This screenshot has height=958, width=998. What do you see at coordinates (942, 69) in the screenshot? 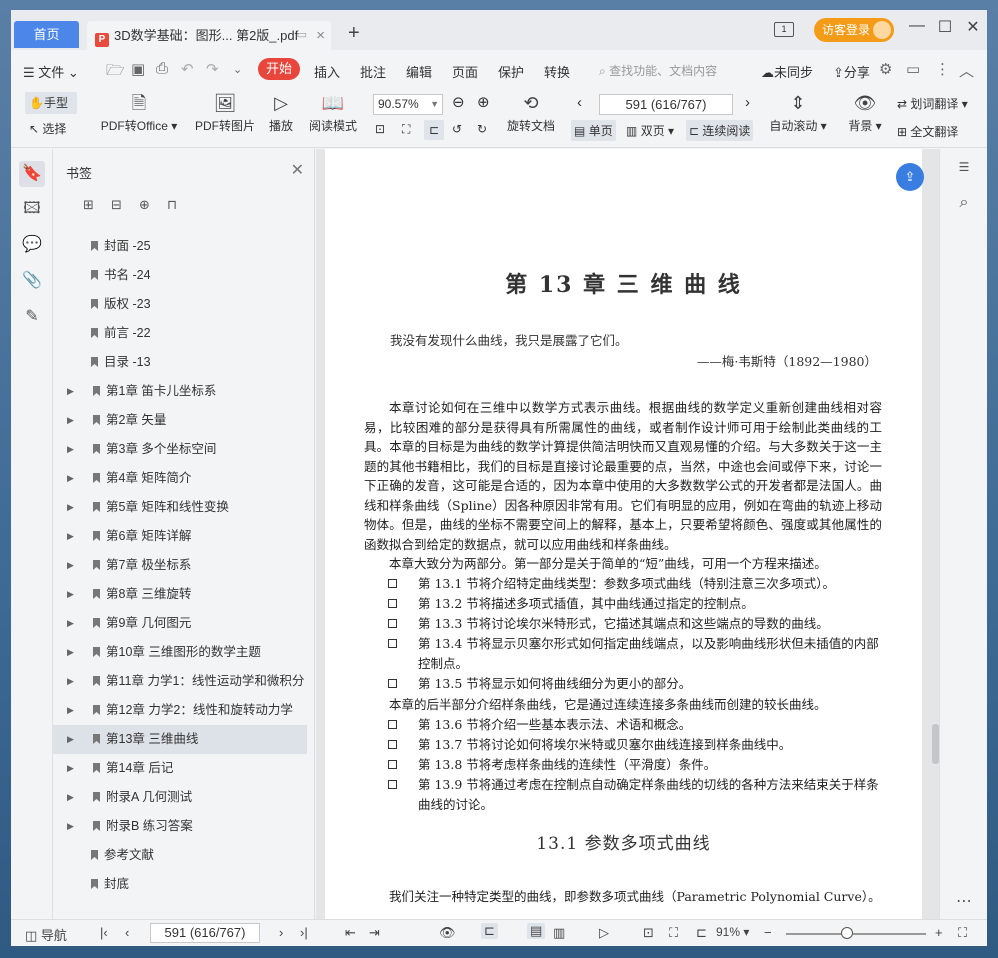
I see `more-vertical-icon: ⋮` at bounding box center [942, 69].